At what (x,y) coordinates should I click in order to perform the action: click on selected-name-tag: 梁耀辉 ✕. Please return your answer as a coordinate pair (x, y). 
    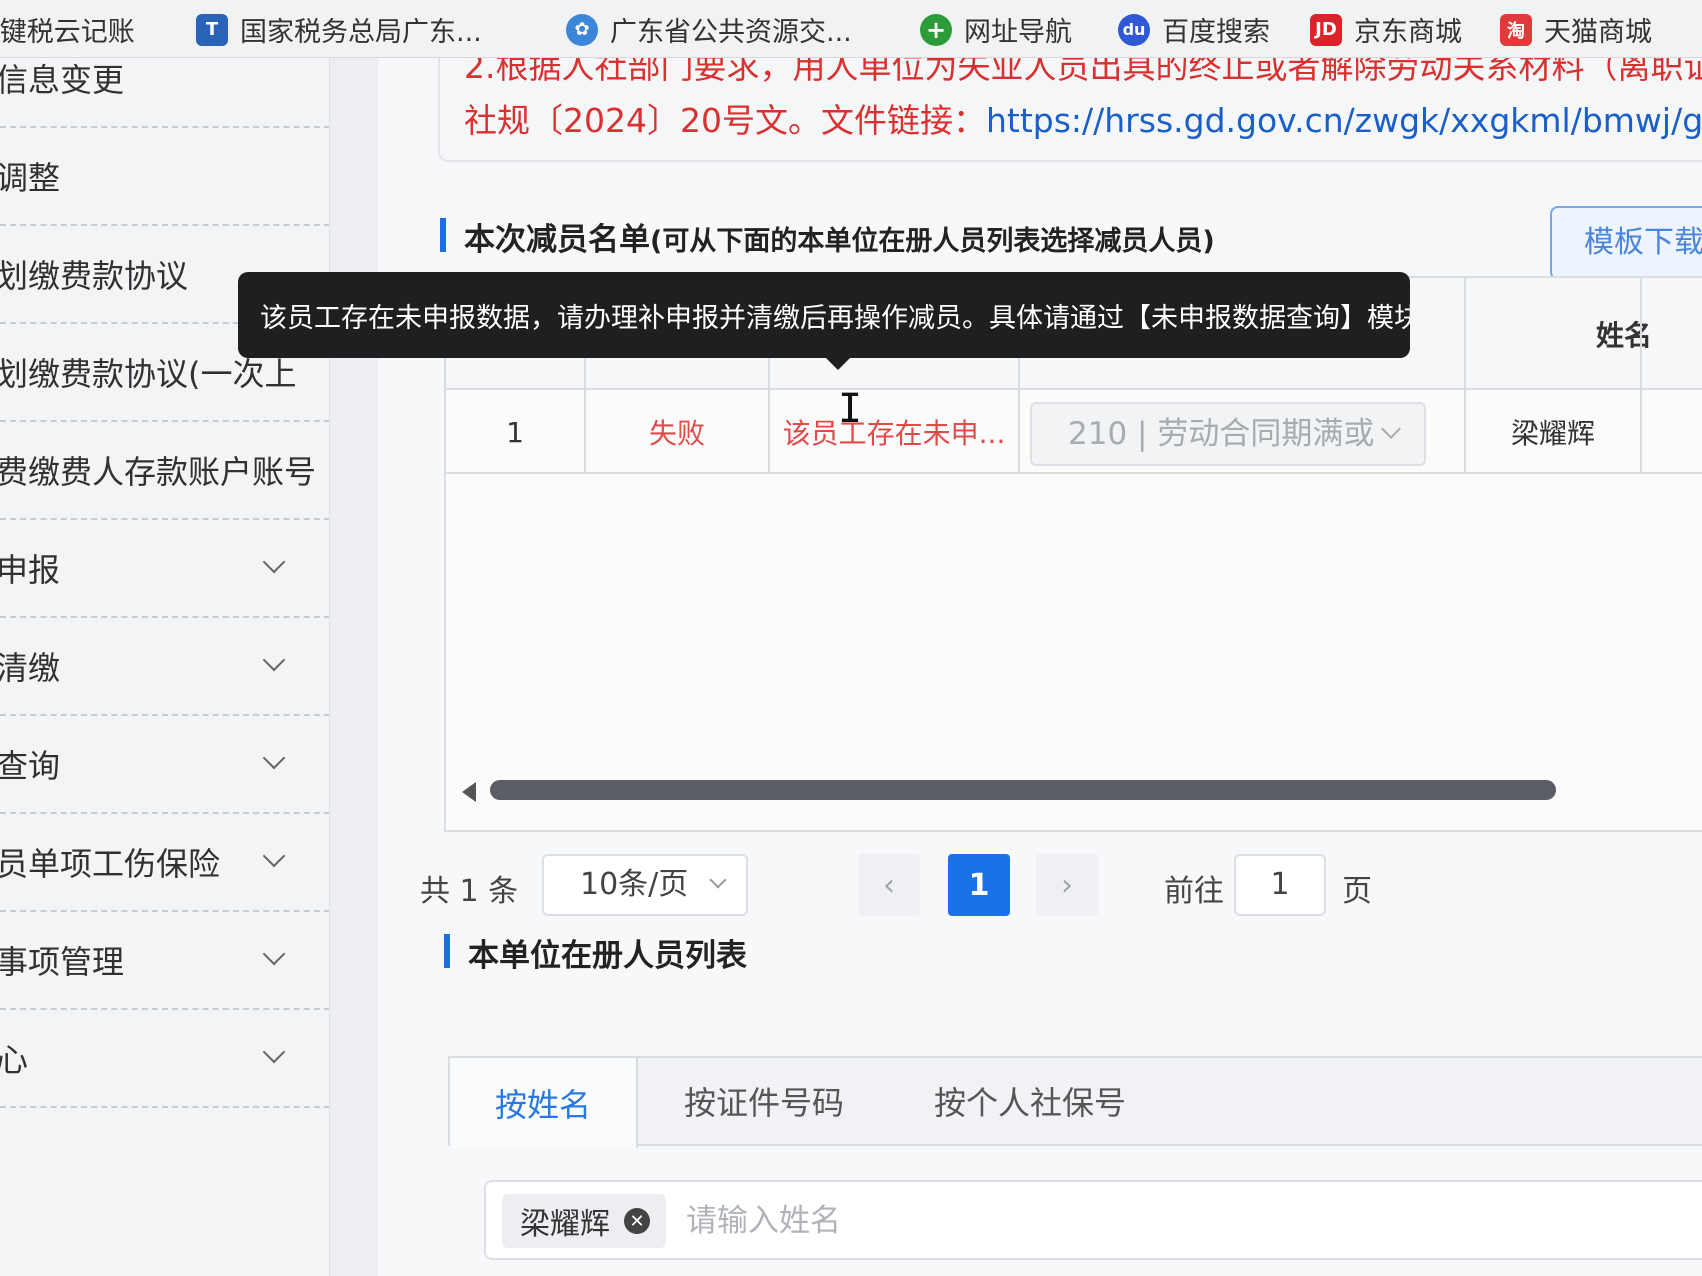
    Looking at the image, I should click on (584, 1221).